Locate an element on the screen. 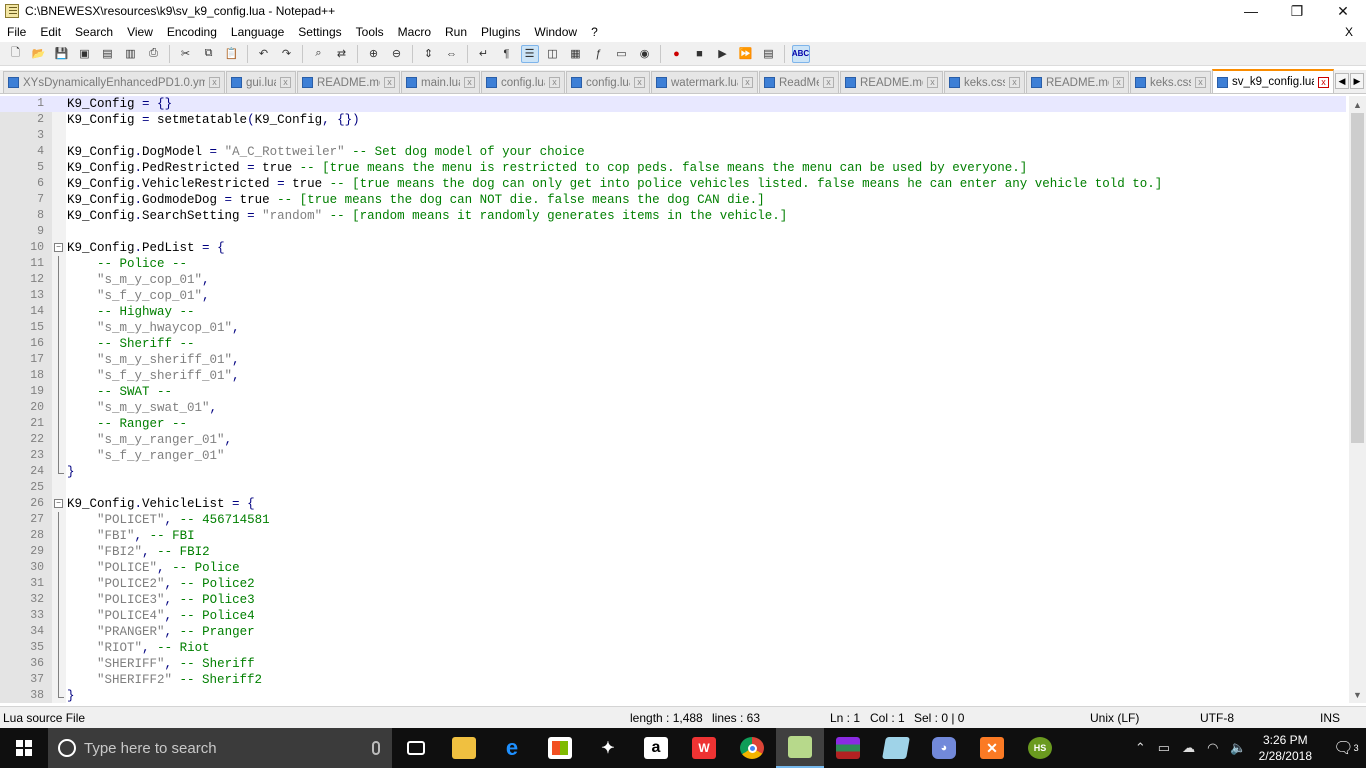  code-line: 22 "s_m_y_ranger_01", is located at coordinates (673, 440).